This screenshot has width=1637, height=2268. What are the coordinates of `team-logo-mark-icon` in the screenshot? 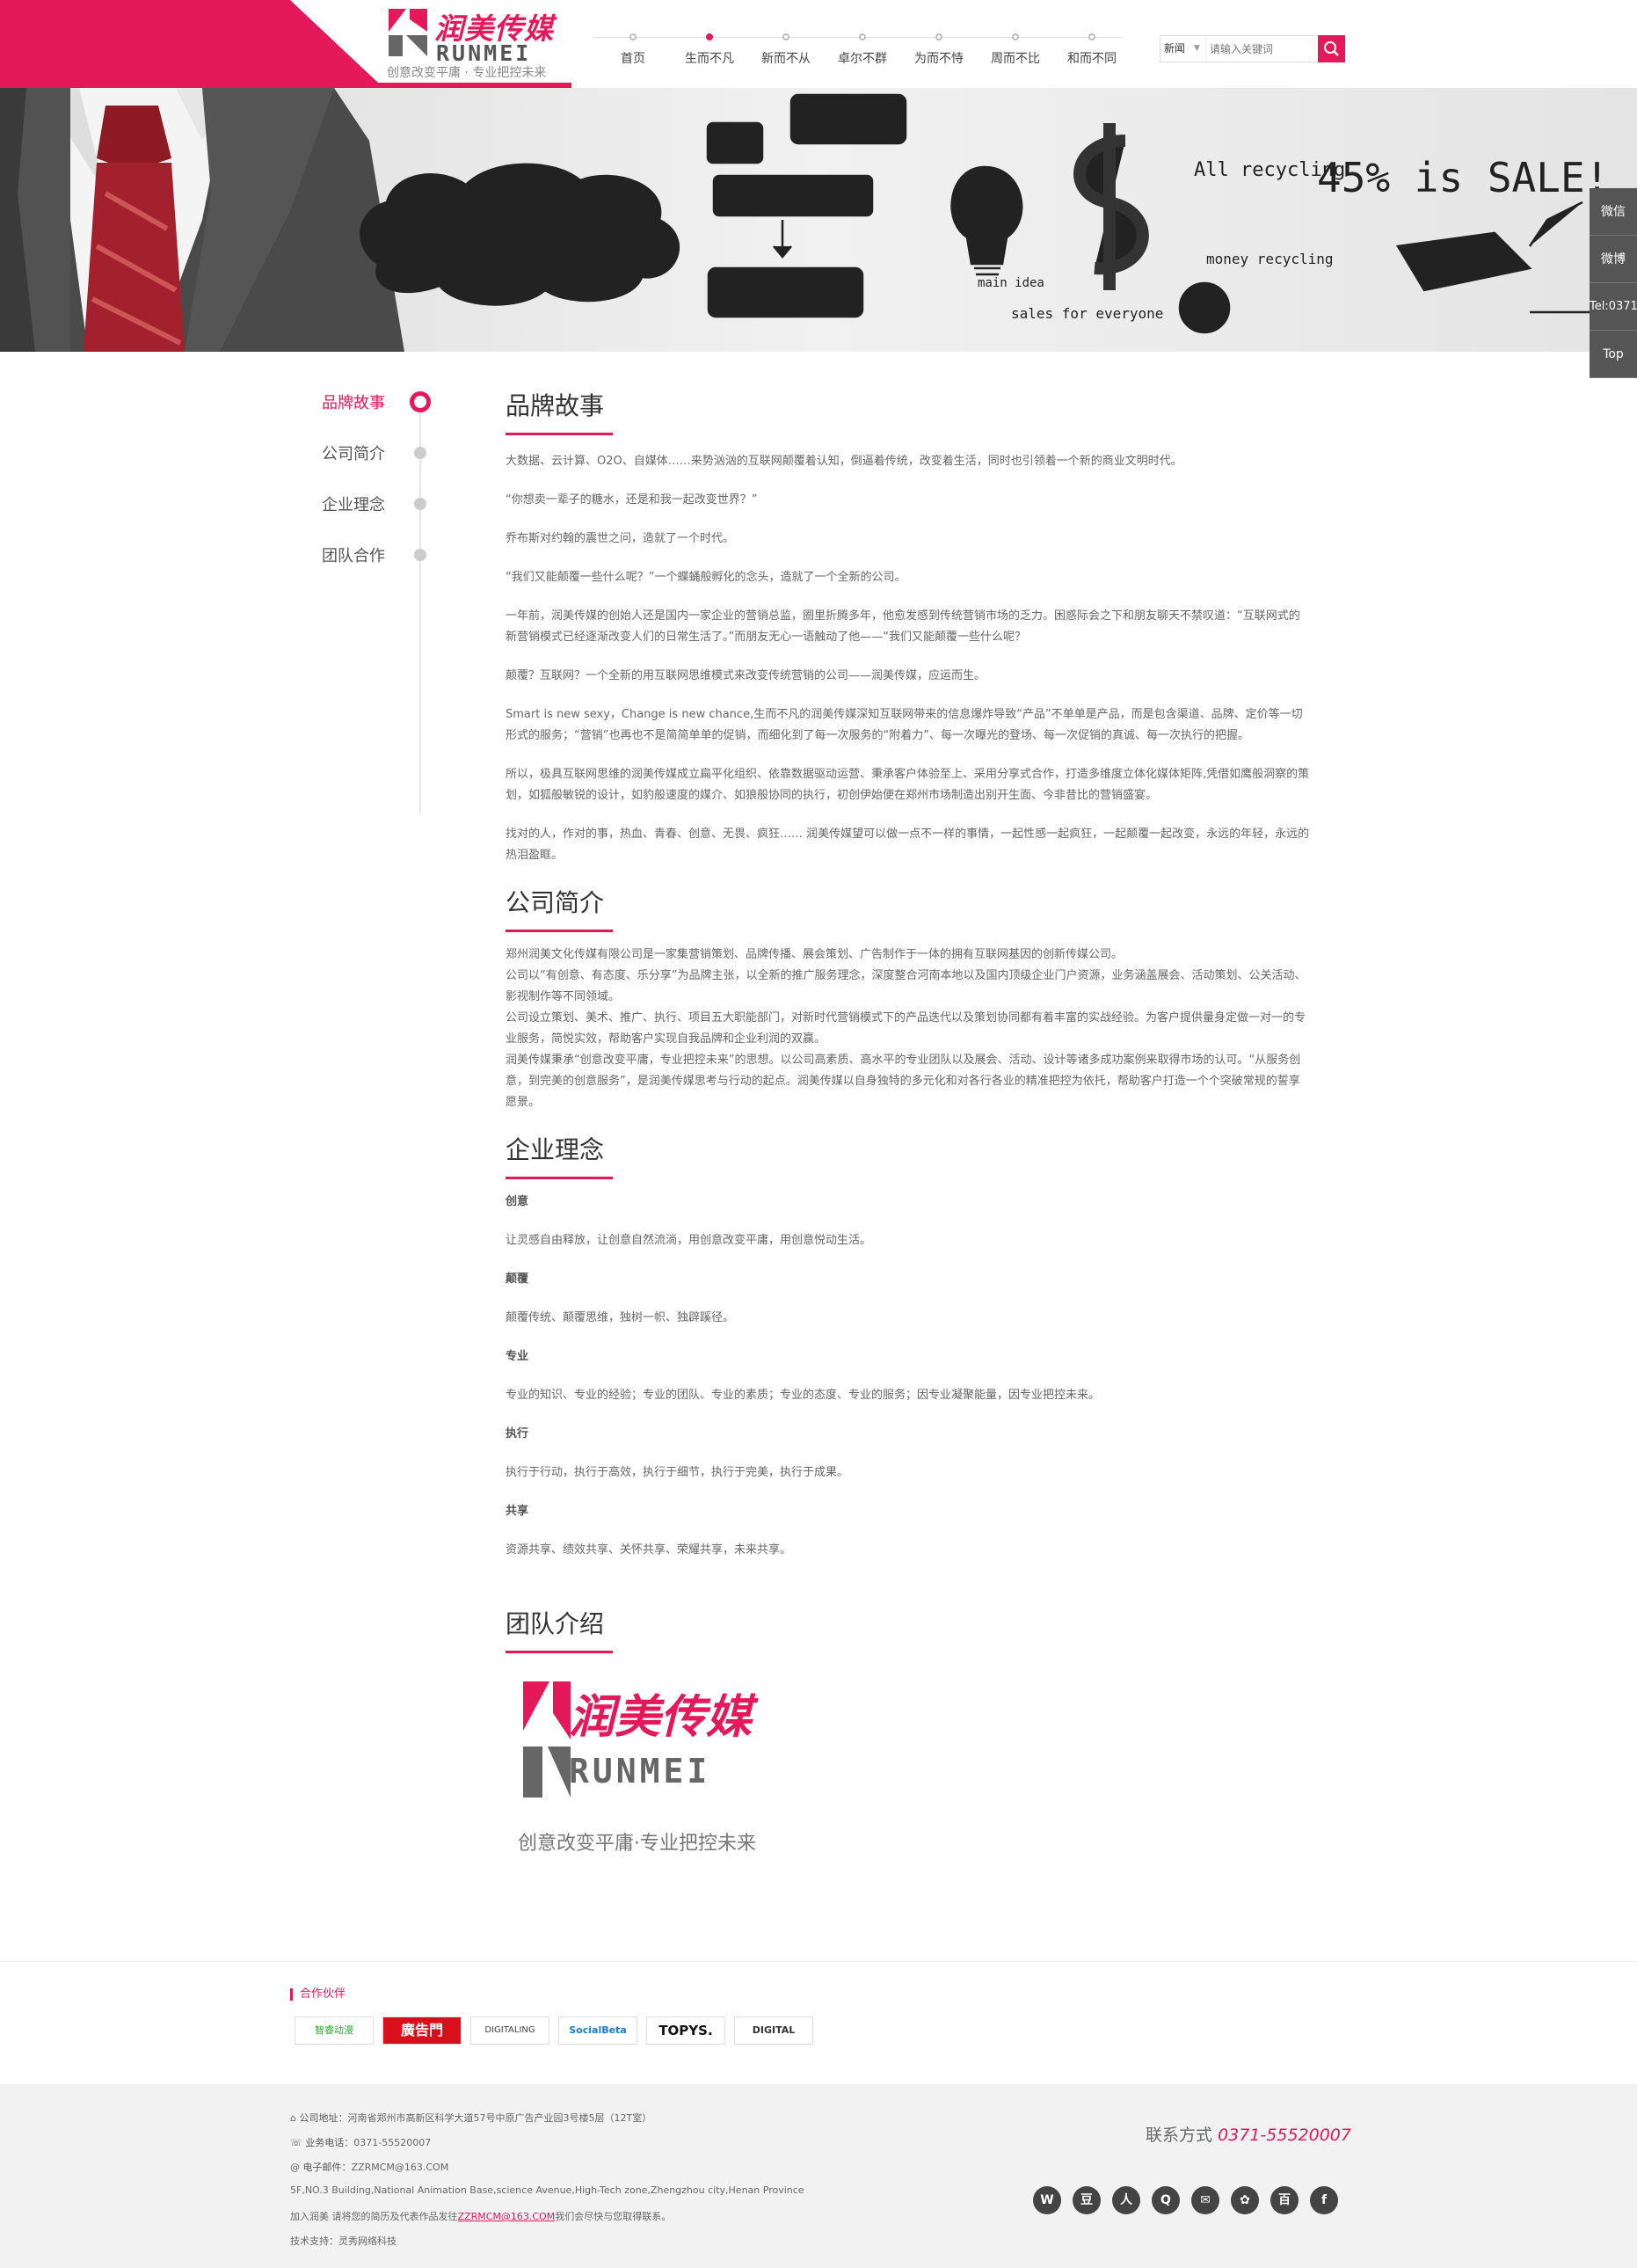 It's located at (547, 1739).